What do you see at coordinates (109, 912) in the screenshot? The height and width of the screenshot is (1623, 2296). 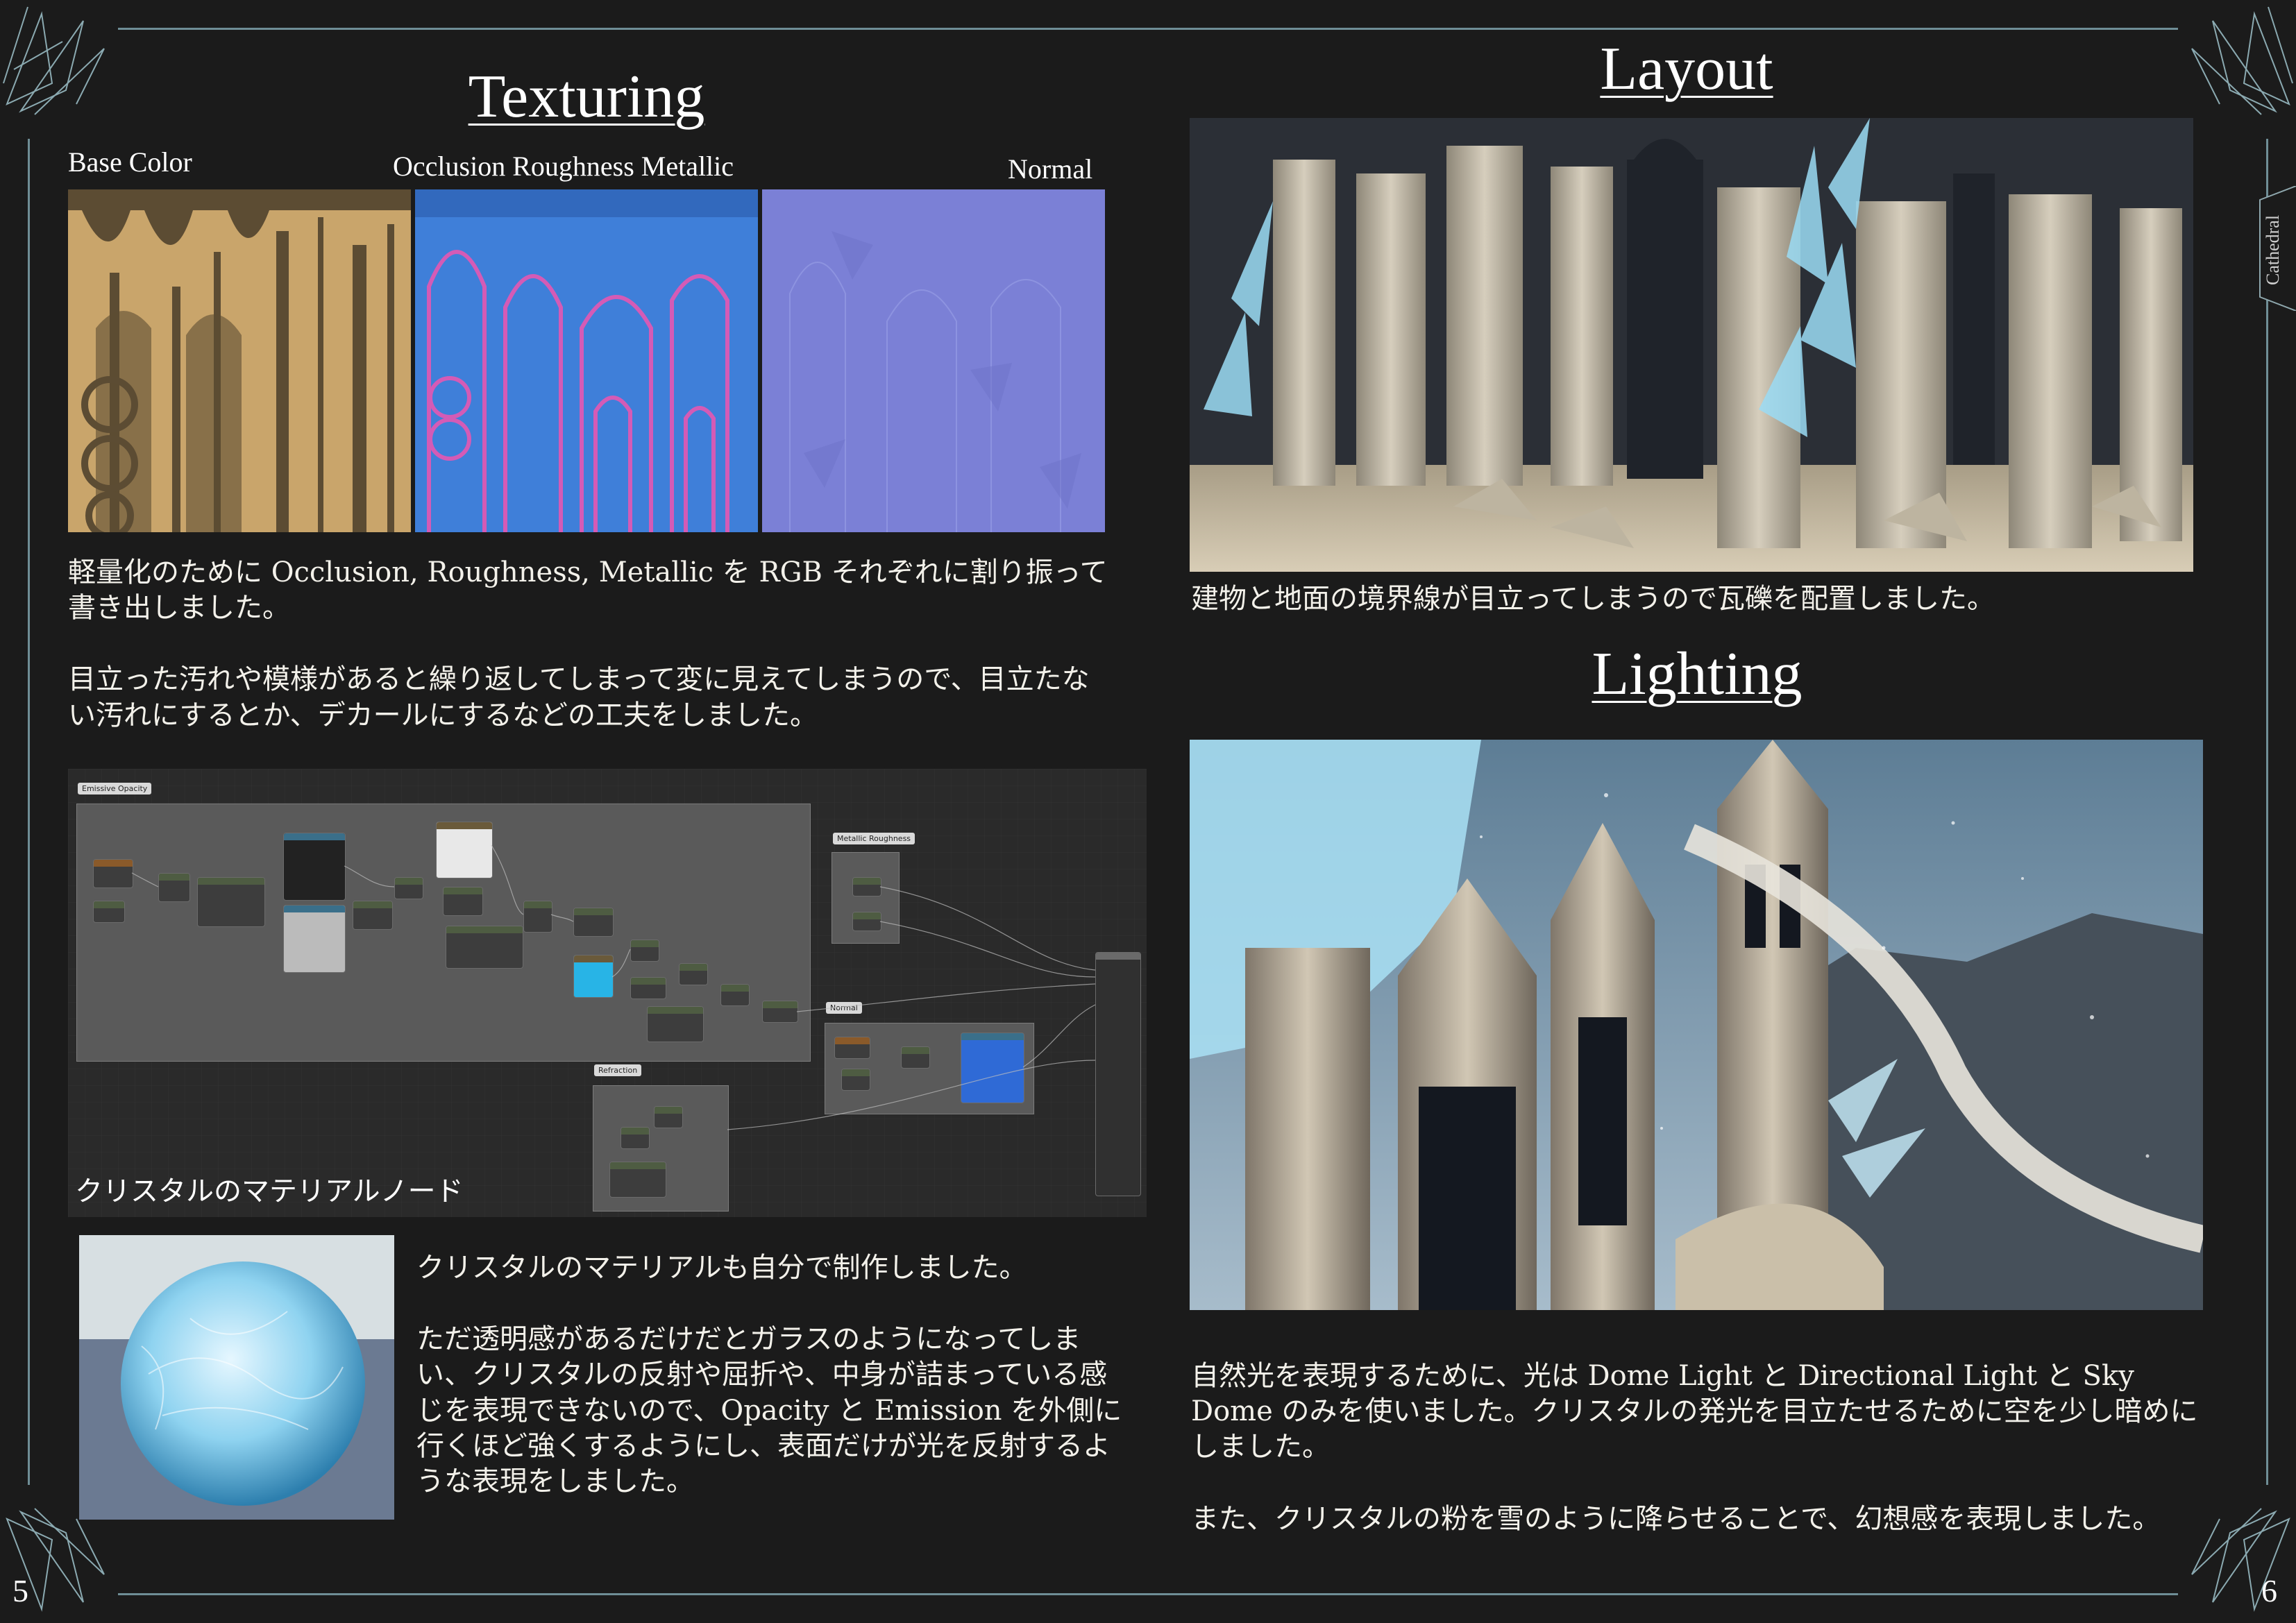 I see `node-b` at bounding box center [109, 912].